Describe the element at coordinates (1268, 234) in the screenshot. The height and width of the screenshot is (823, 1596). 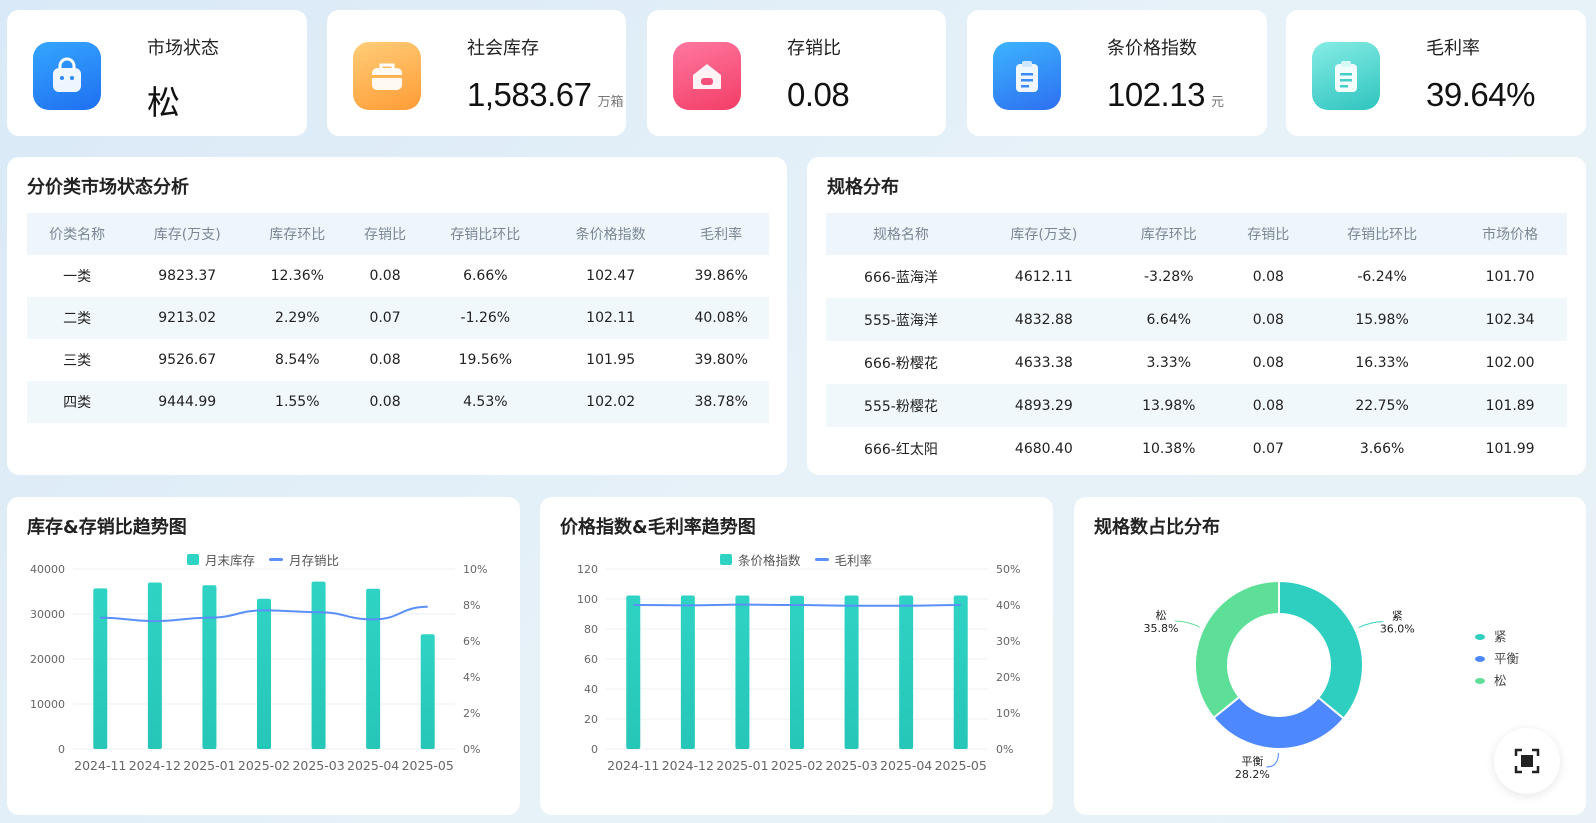
I see `table-header-cell: 存销比` at that location.